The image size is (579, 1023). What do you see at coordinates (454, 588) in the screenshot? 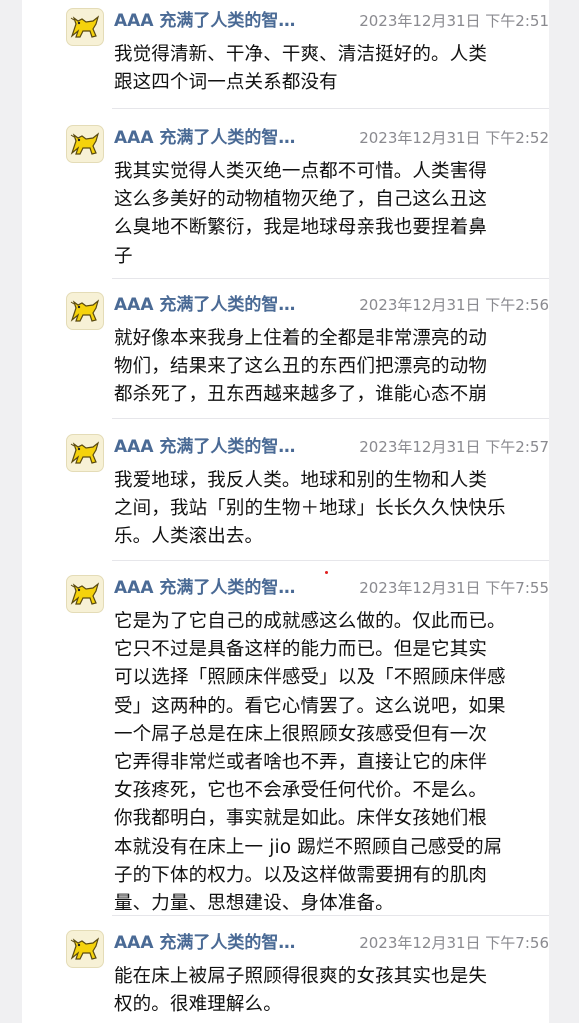
I see `message-timestamp: 2023年12月31日 下午7:55` at bounding box center [454, 588].